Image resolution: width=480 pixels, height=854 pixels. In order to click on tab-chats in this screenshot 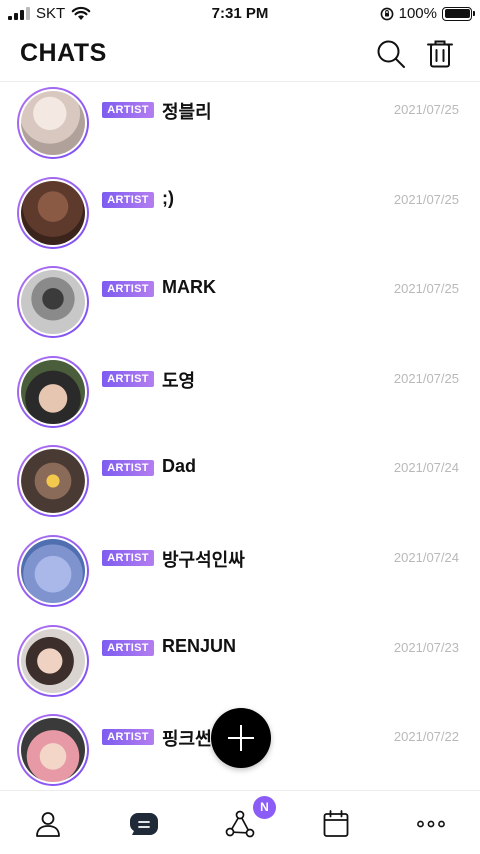, I will do `click(144, 824)`.